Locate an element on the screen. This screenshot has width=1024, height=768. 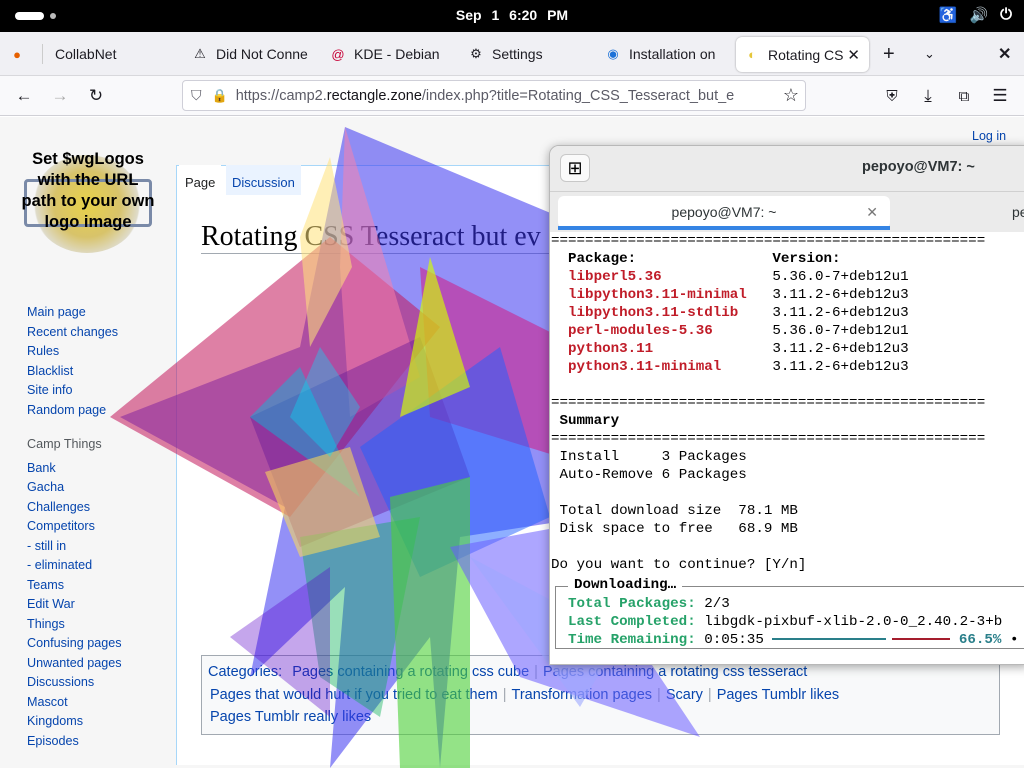
sidebar-item-unwanted-pages: Unwanted pages is located at coordinates (74, 664).